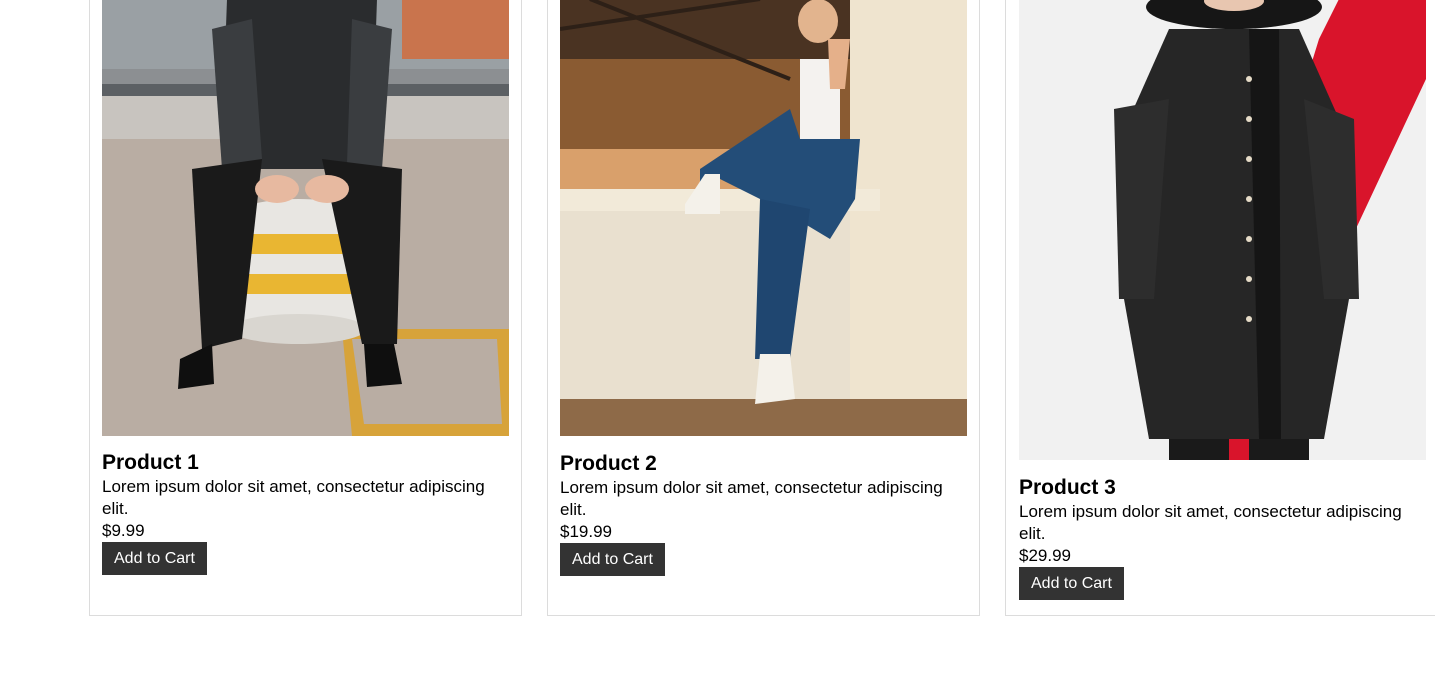 The image size is (1435, 675). What do you see at coordinates (150, 462) in the screenshot?
I see `product-title: Product 1` at bounding box center [150, 462].